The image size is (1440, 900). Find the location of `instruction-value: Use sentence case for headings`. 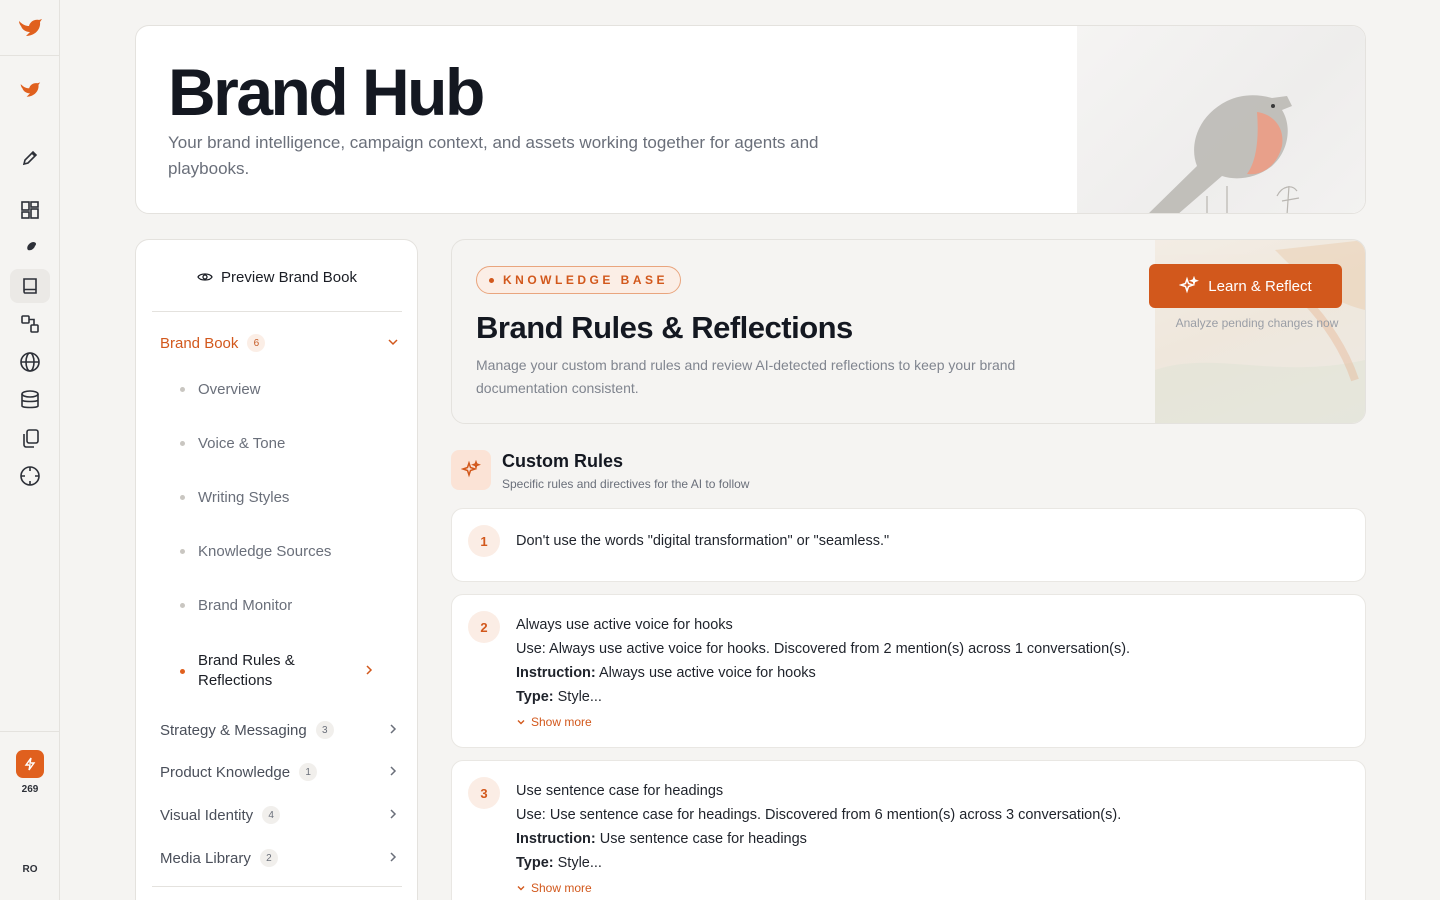

instruction-value: Use sentence case for headings is located at coordinates (703, 839).